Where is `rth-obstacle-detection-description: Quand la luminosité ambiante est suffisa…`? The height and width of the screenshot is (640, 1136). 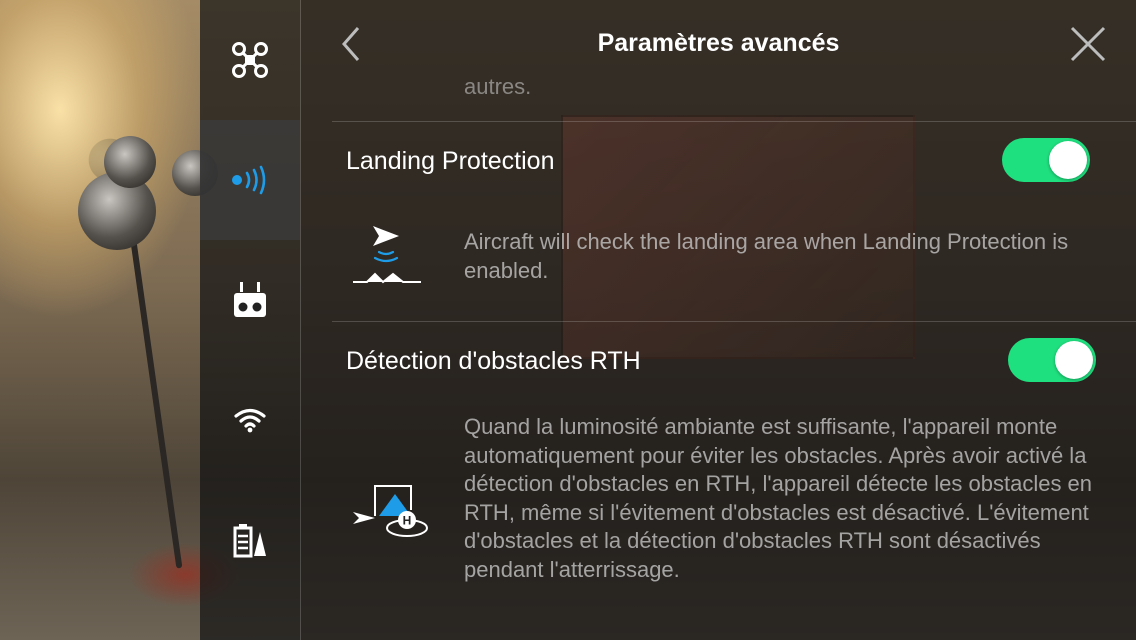
rth-obstacle-detection-description: Quand la luminosité ambiante est suffisa… is located at coordinates (778, 498).